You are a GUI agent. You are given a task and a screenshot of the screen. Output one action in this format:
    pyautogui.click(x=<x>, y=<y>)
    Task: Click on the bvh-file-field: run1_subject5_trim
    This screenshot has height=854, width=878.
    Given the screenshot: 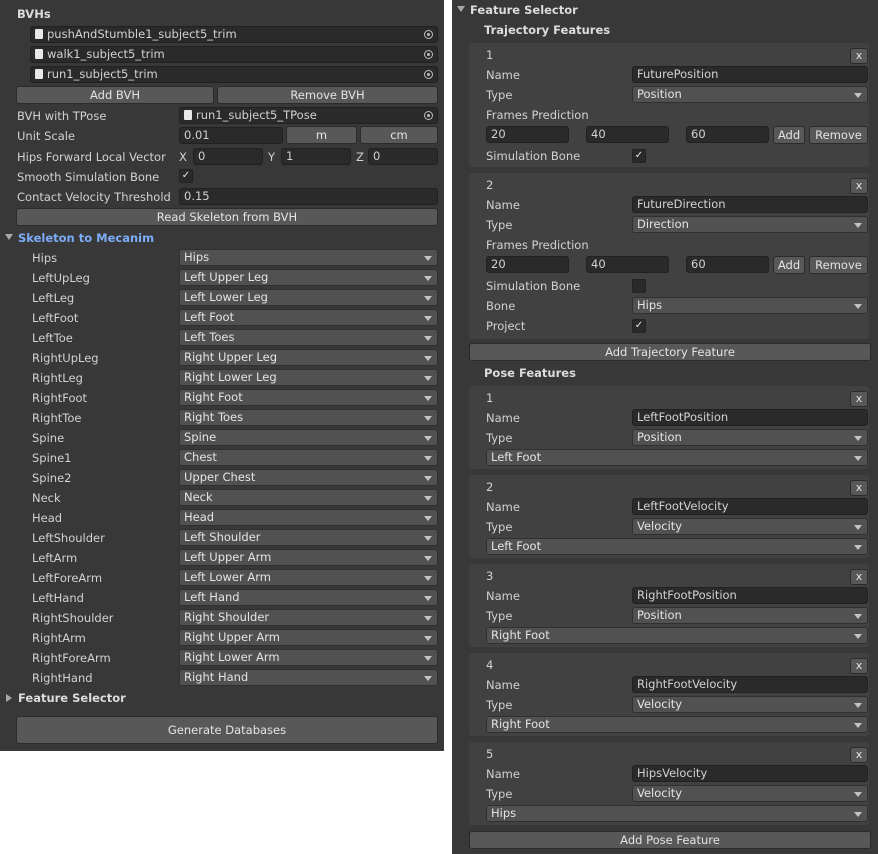 What is the action you would take?
    pyautogui.click(x=234, y=74)
    